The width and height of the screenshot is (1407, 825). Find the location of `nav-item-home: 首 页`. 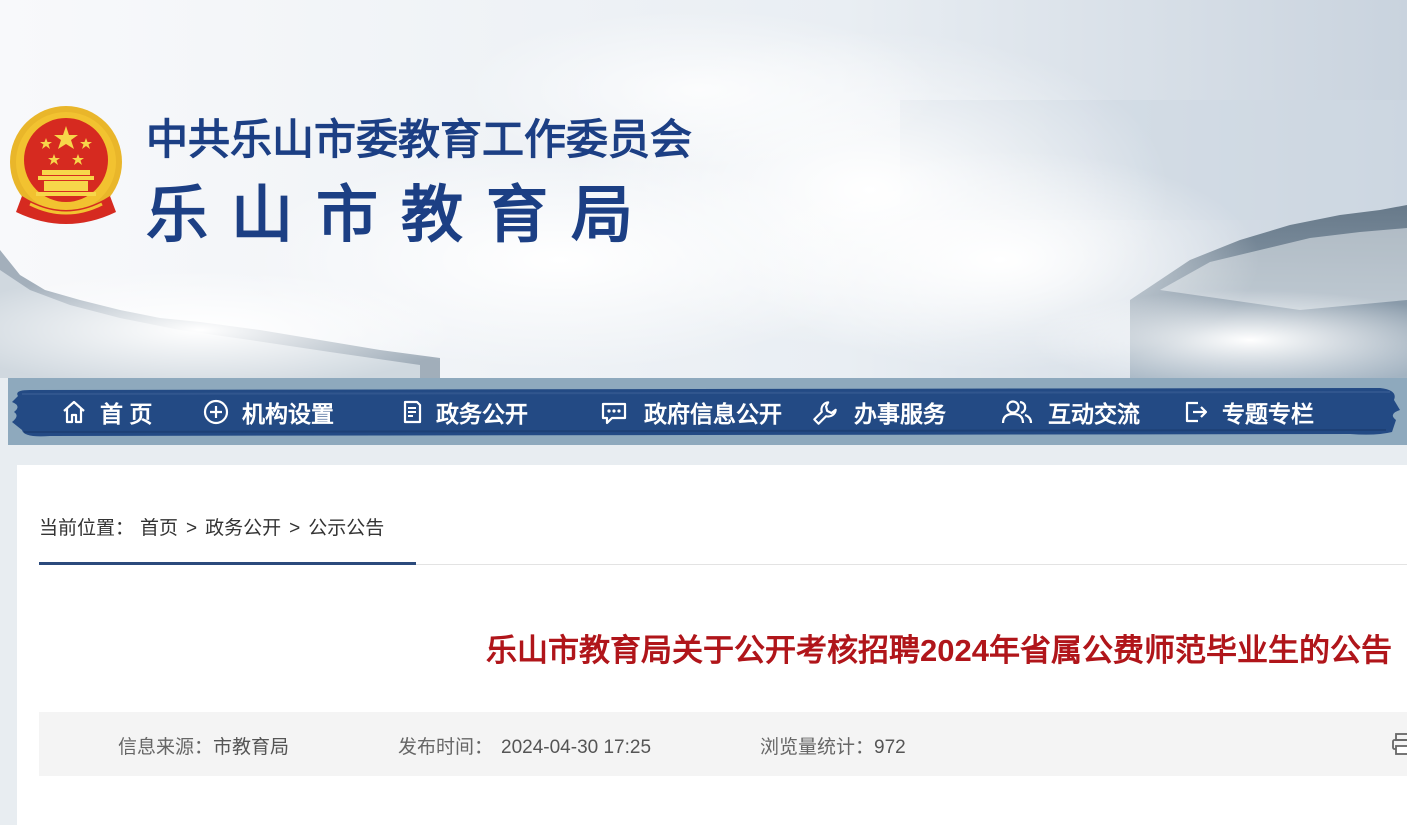

nav-item-home: 首 页 is located at coordinates (106, 412).